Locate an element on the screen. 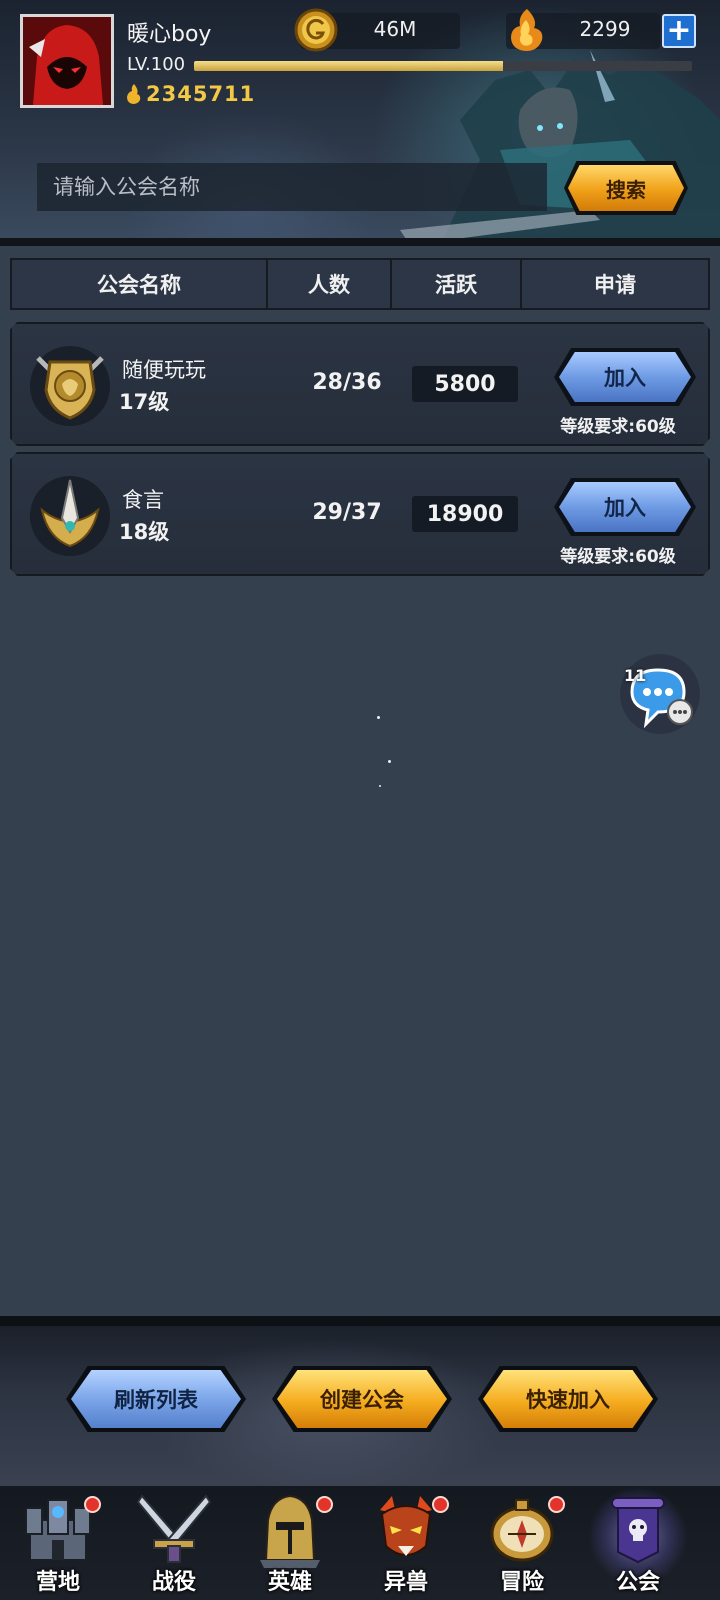 This screenshot has height=1600, width=720. column-activity: 活跃 is located at coordinates (457, 284).